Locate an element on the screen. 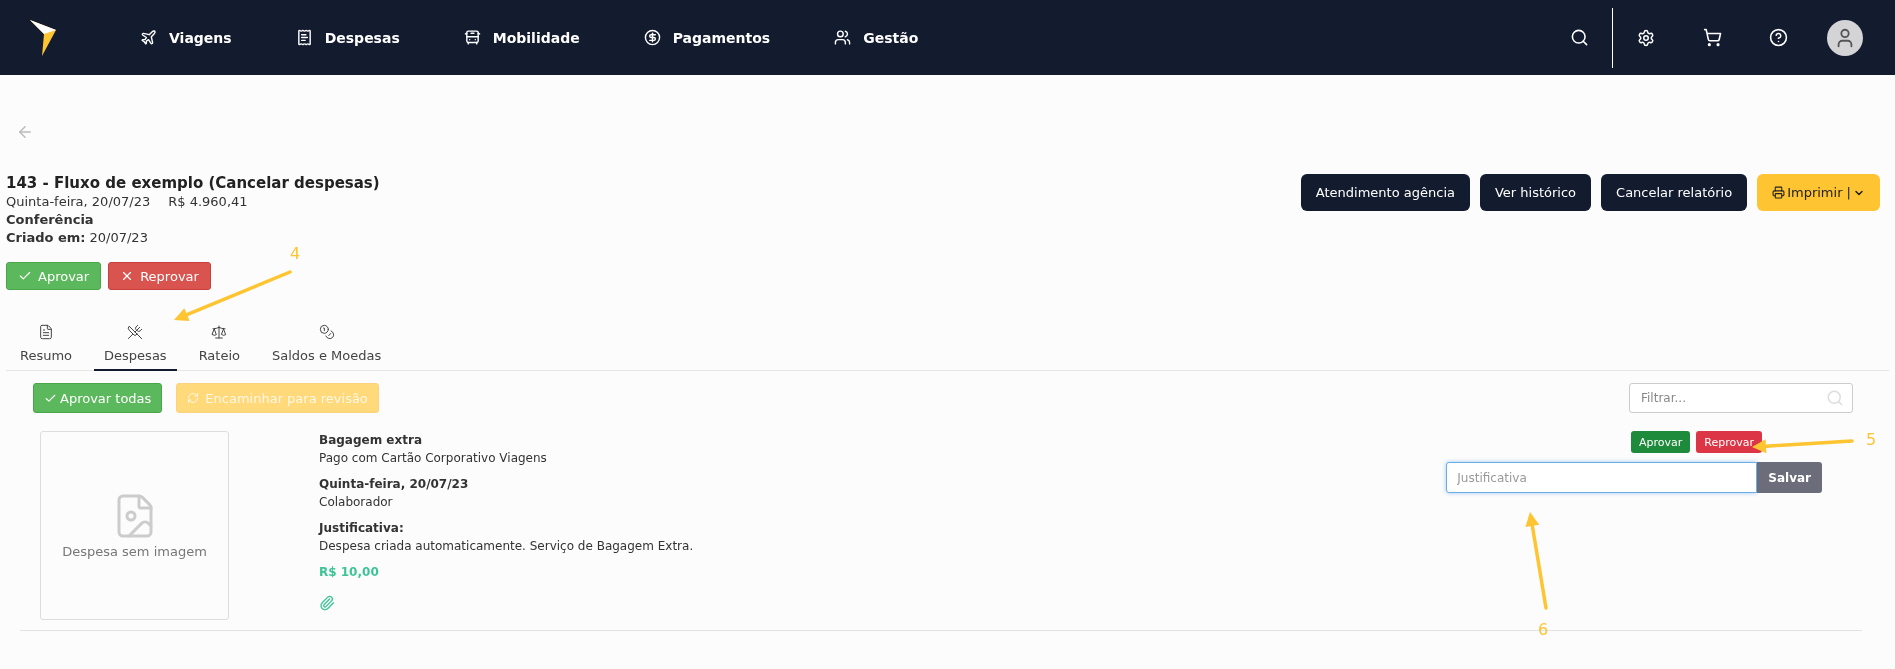 The width and height of the screenshot is (1895, 669). user-avatar is located at coordinates (1845, 37).